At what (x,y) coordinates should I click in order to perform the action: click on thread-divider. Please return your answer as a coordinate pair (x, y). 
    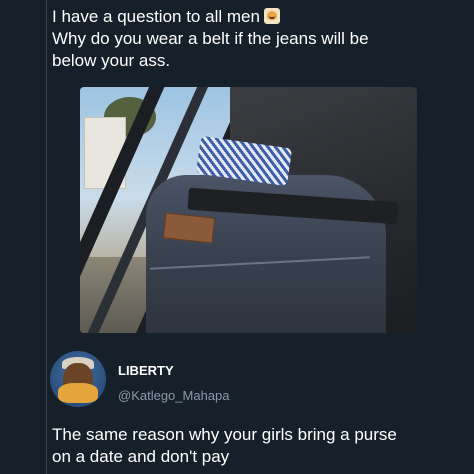
    Looking at the image, I should click on (46, 237).